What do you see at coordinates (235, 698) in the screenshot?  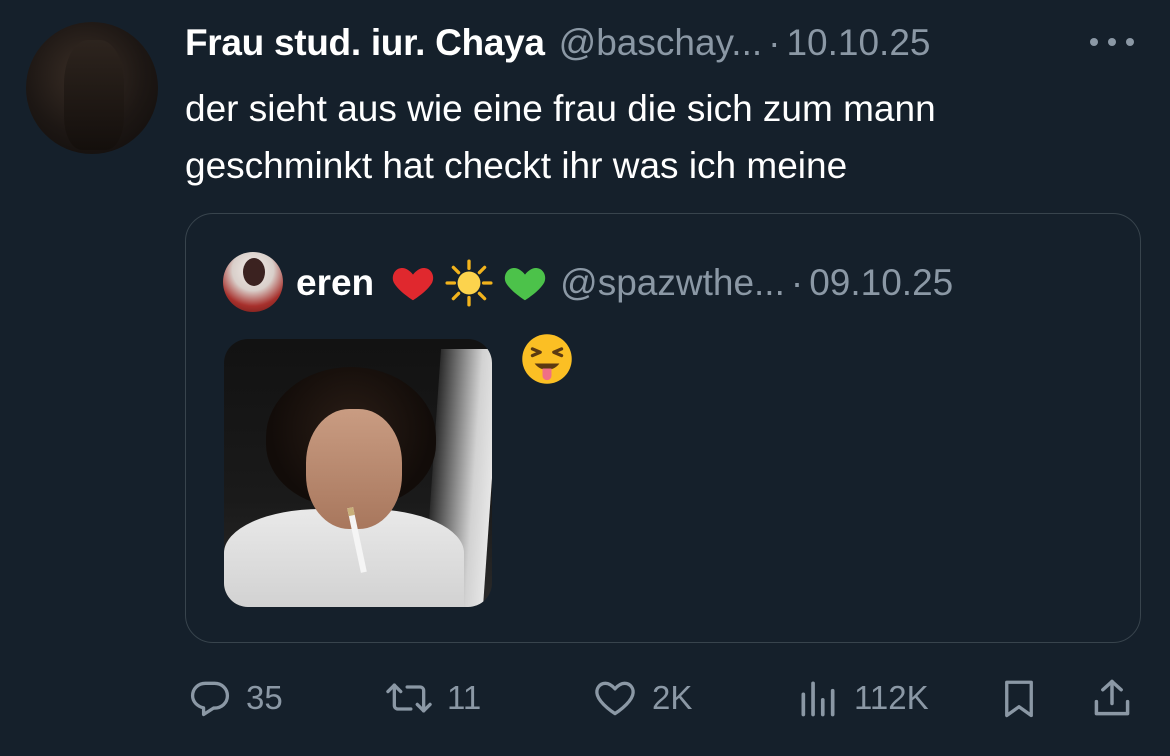 I see `reply-button: 35` at bounding box center [235, 698].